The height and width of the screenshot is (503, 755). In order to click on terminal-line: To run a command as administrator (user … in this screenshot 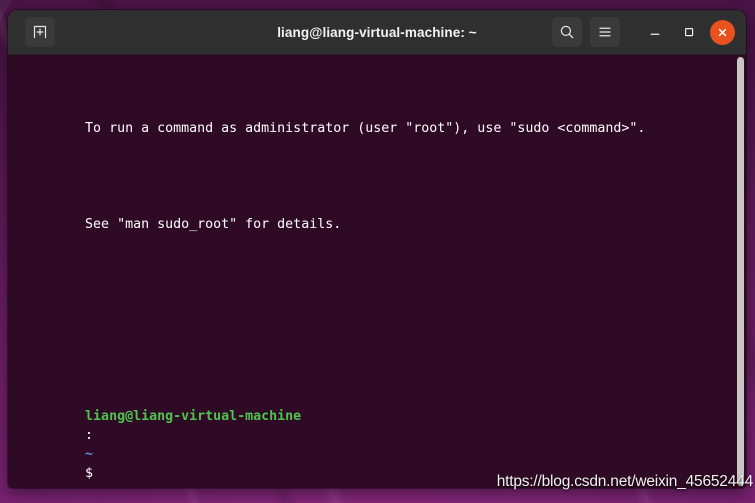, I will do `click(372, 128)`.